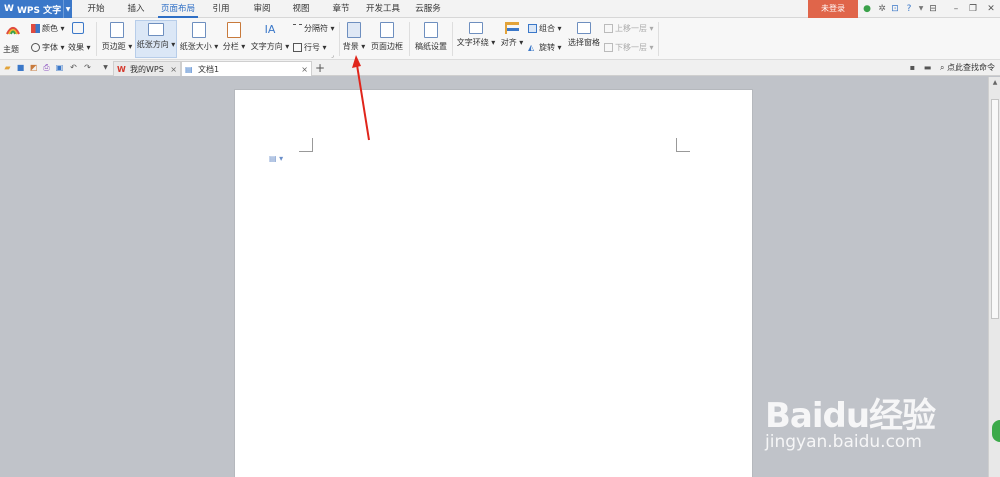 The height and width of the screenshot is (477, 1000). Describe the element at coordinates (73, 67) in the screenshot. I see `undo-icon: ↶` at that location.